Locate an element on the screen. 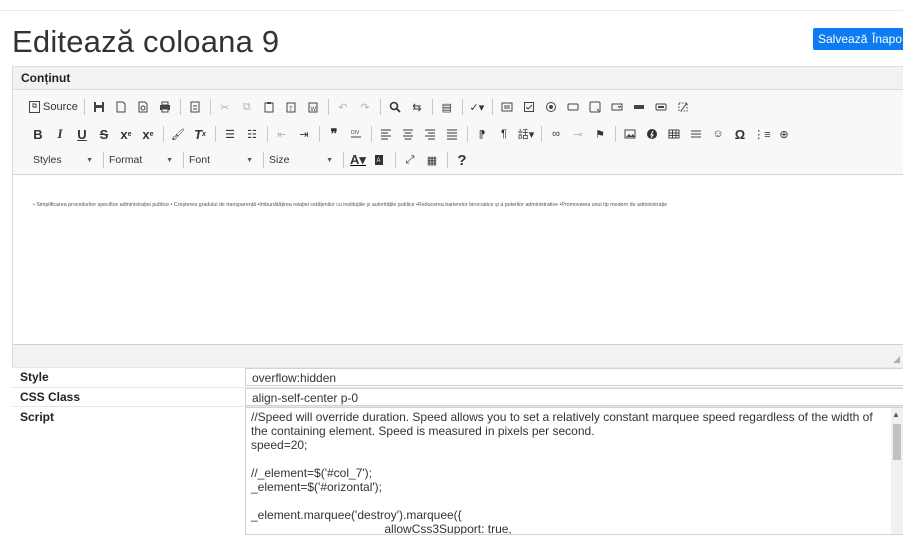 The width and height of the screenshot is (903, 535). superscript-icon: xe is located at coordinates (148, 134).